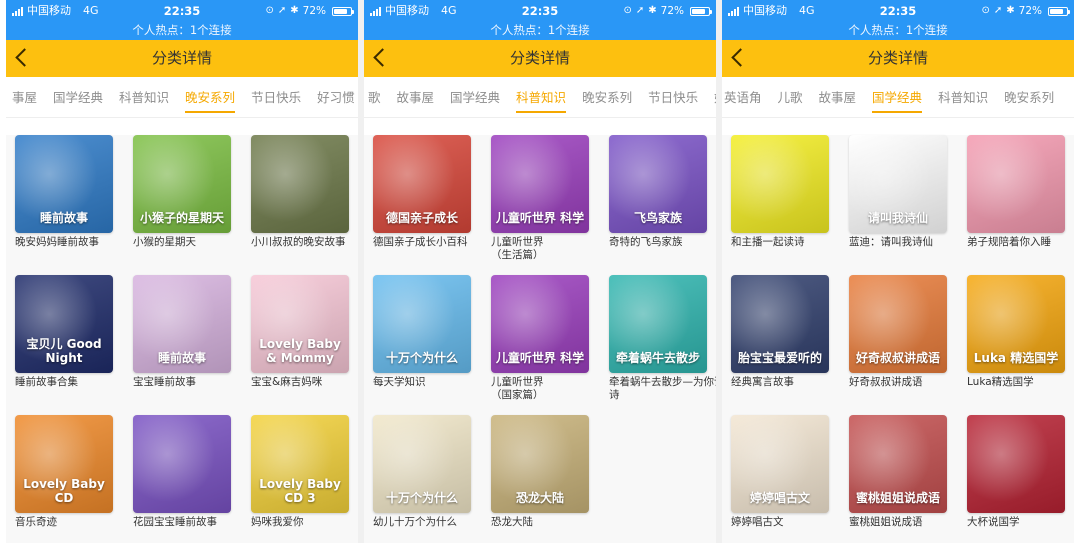  I want to click on book-title: 蜜桃姐姐说成语, so click(886, 522).